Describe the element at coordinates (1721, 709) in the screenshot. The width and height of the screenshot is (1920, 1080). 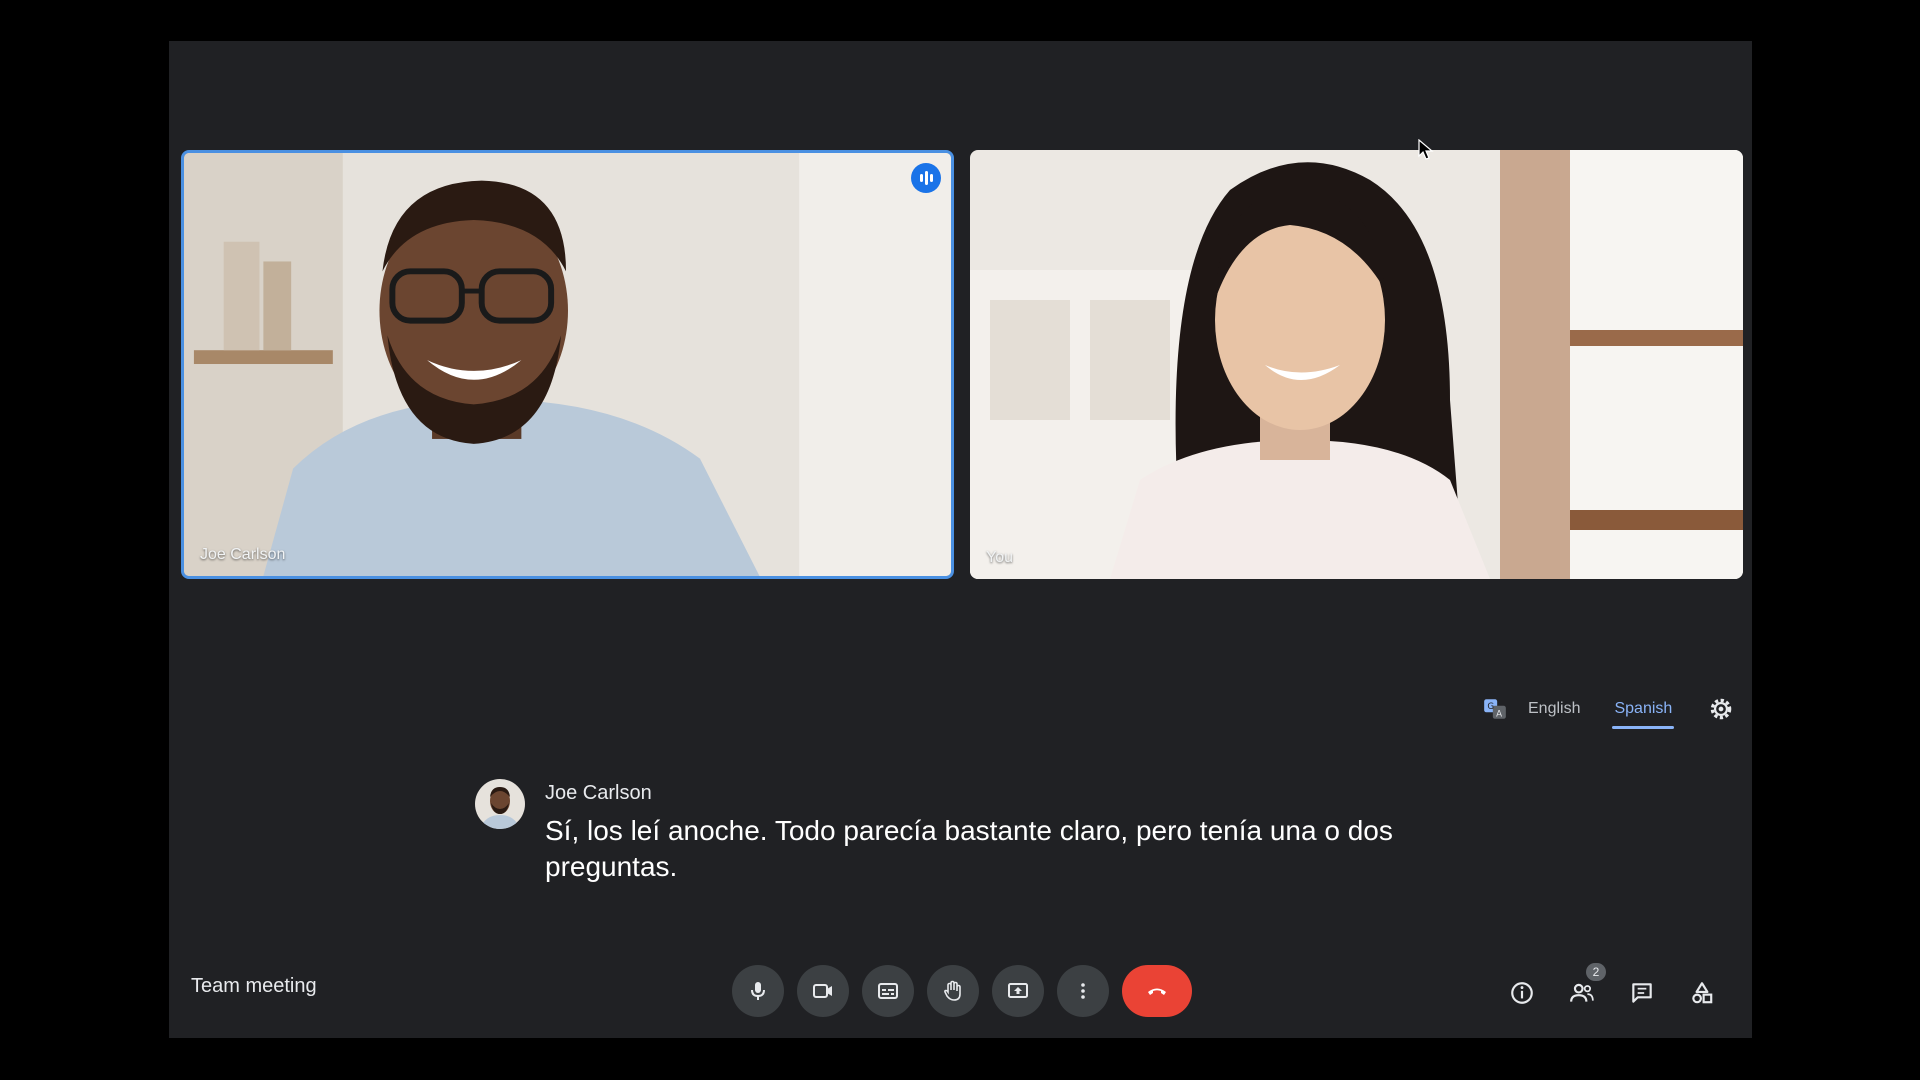
I see `gear-icon` at that location.